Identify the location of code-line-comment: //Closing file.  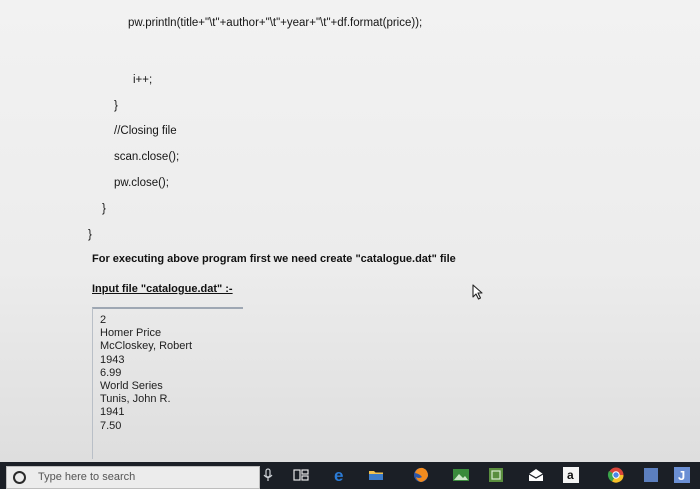
(145, 131).